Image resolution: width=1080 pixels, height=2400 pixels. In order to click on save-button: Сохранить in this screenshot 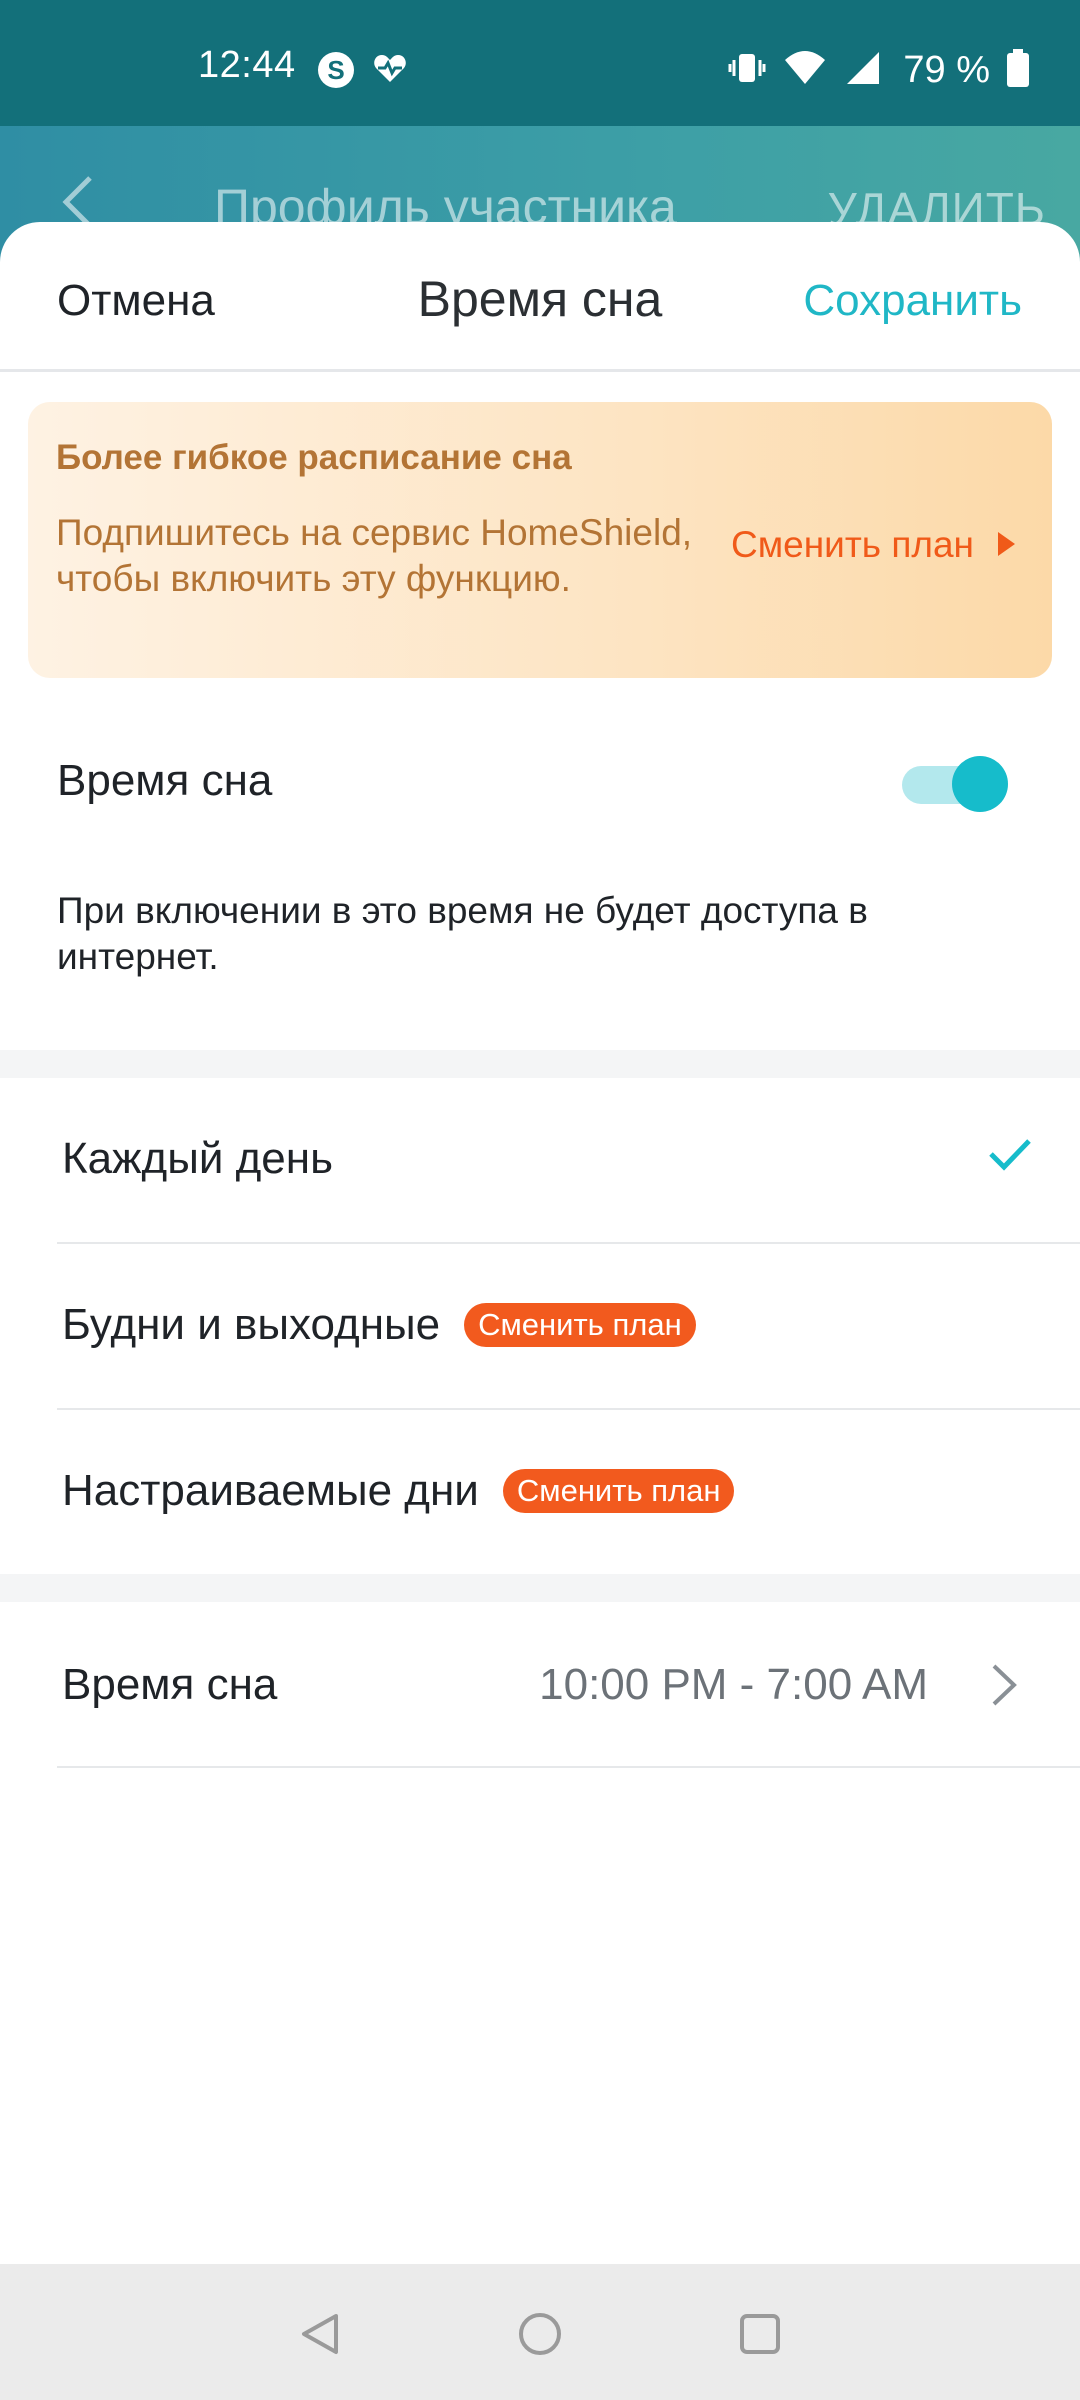, I will do `click(912, 301)`.